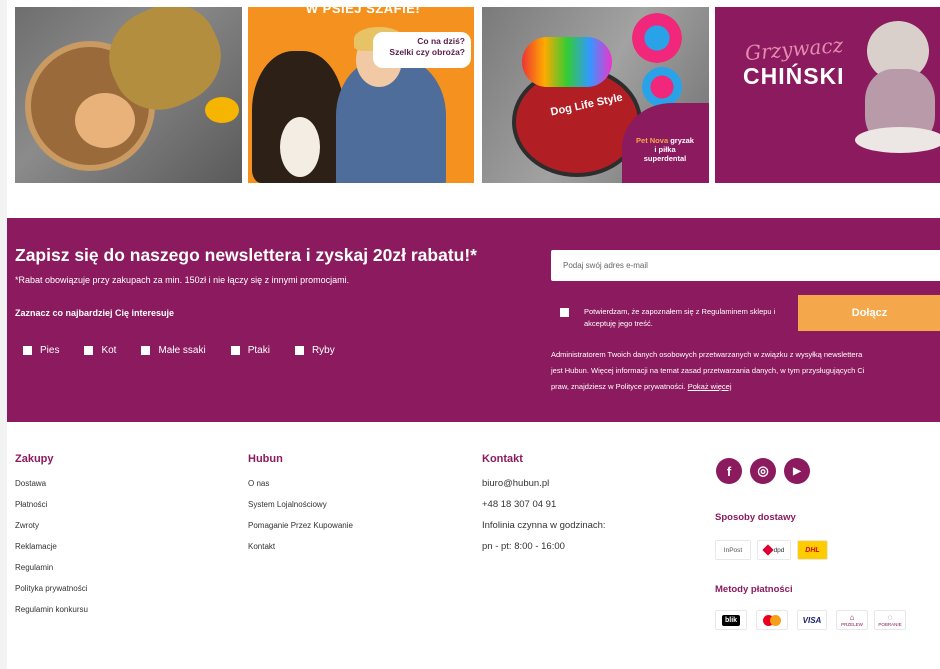 Image resolution: width=940 pixels, height=669 pixels. Describe the element at coordinates (287, 504) in the screenshot. I see `footer-link-lojalnosc: System Lojalnościowy` at that location.